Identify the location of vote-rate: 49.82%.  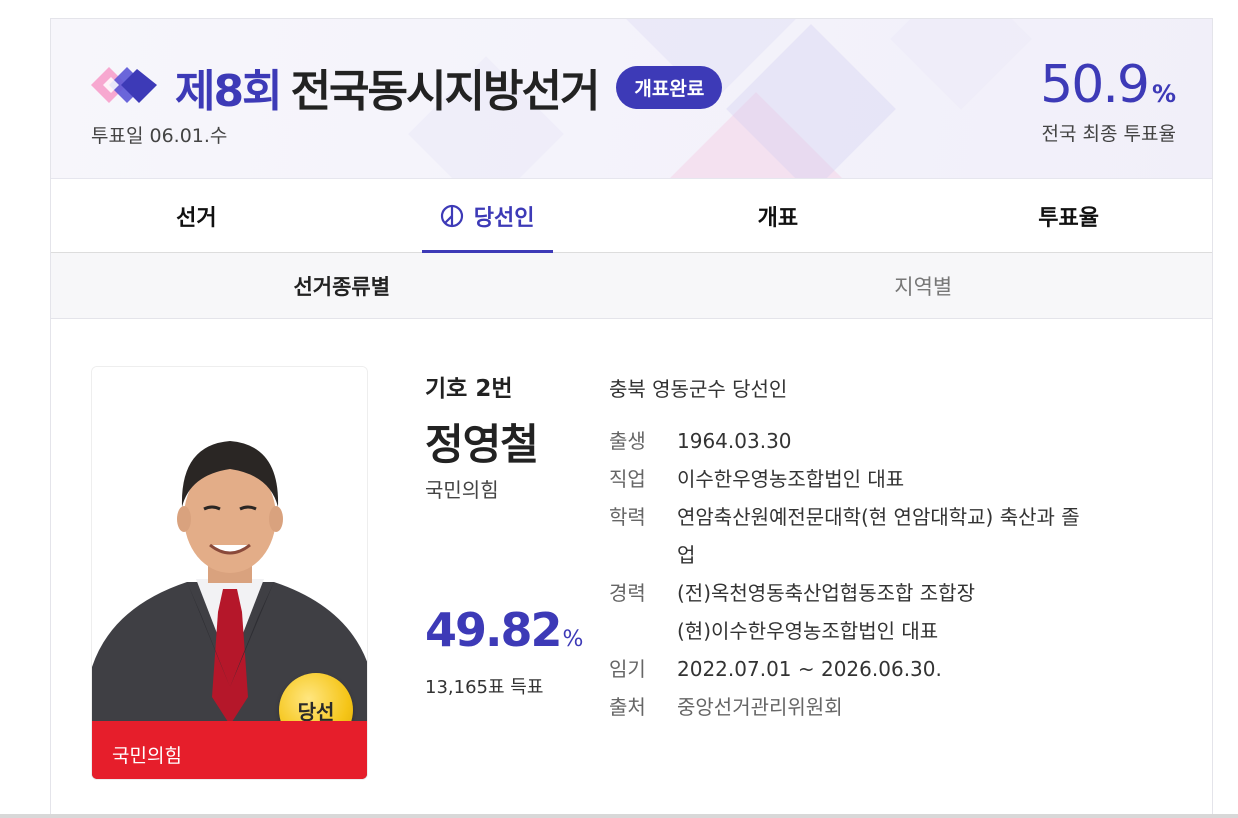
(504, 630).